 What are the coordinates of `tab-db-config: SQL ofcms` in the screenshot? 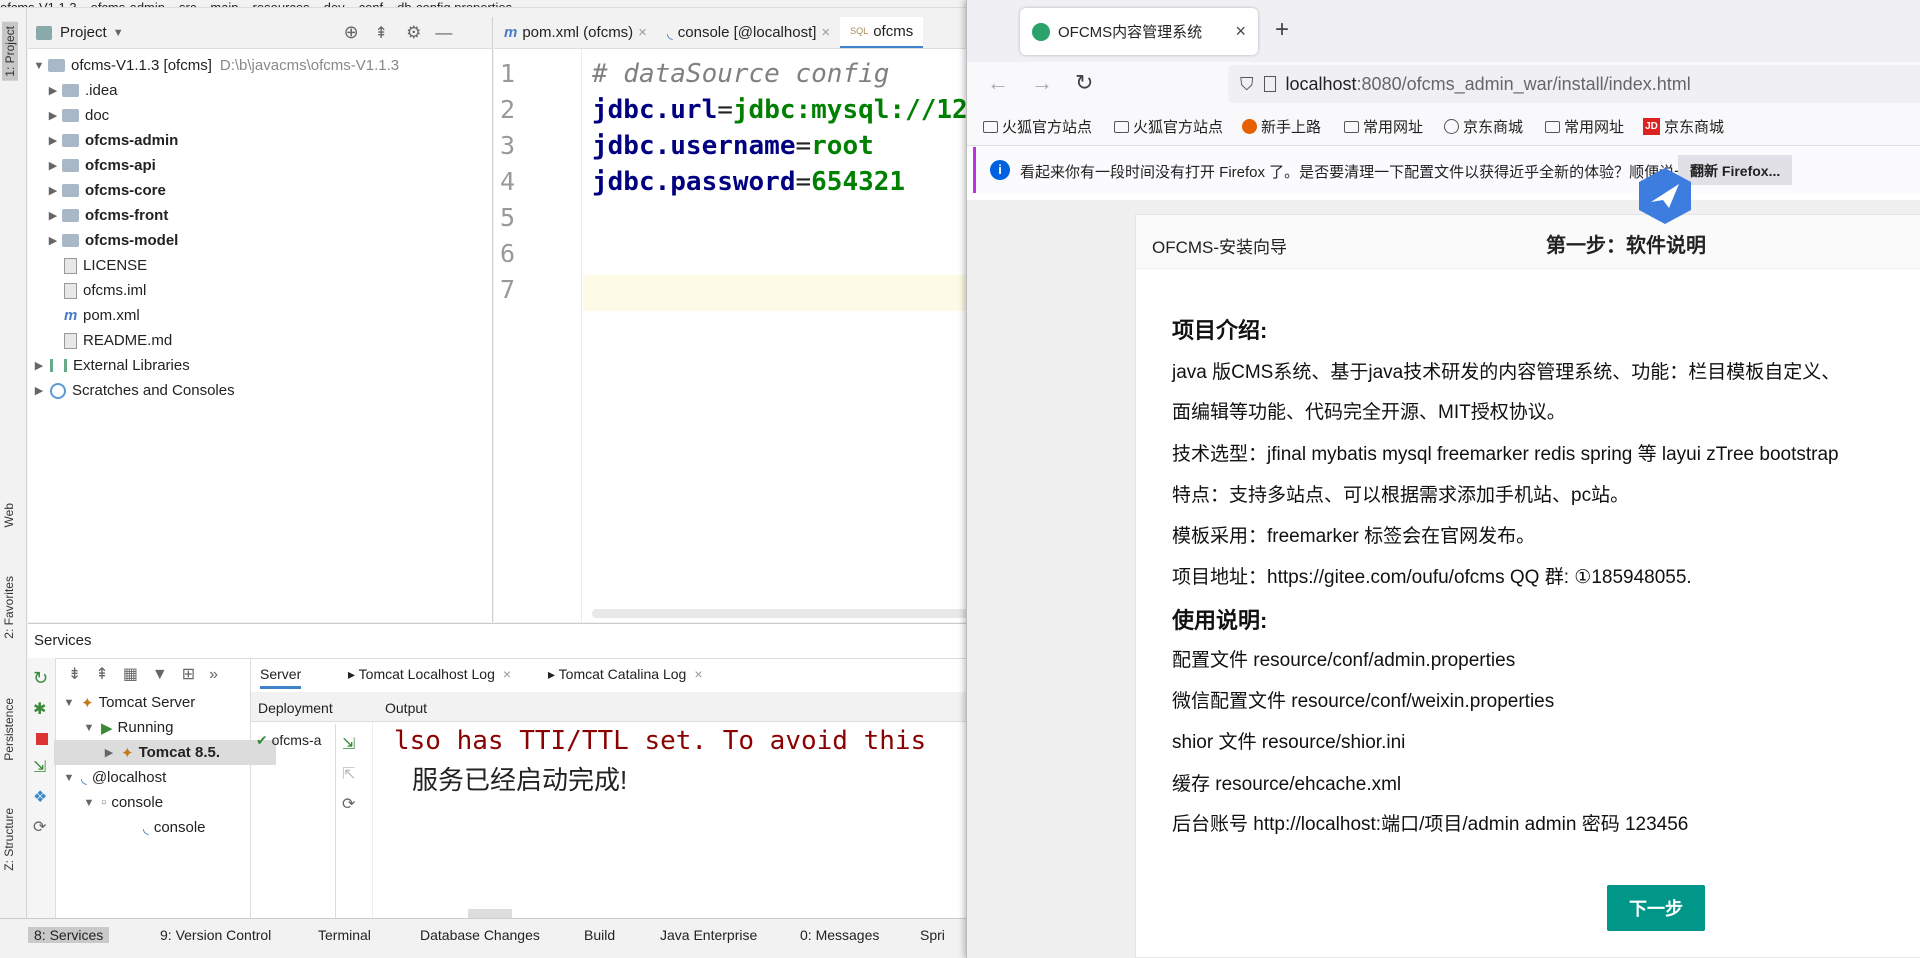 It's located at (882, 32).